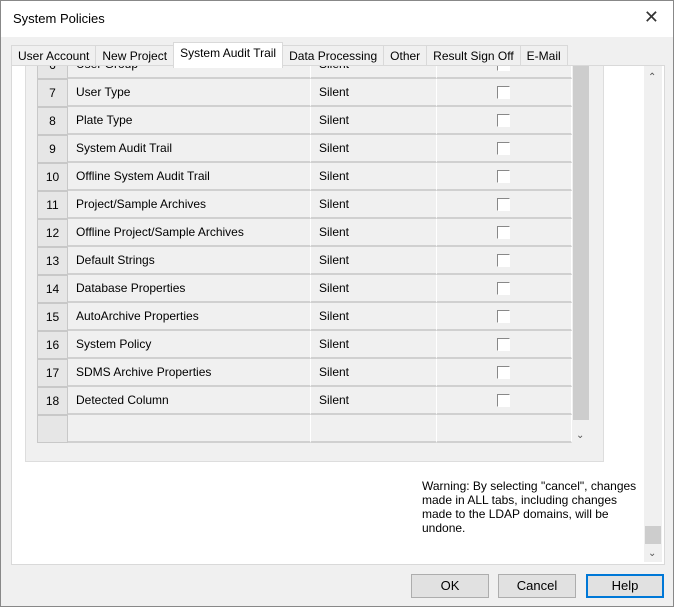  I want to click on tab-data-processing: Data Processing, so click(333, 55).